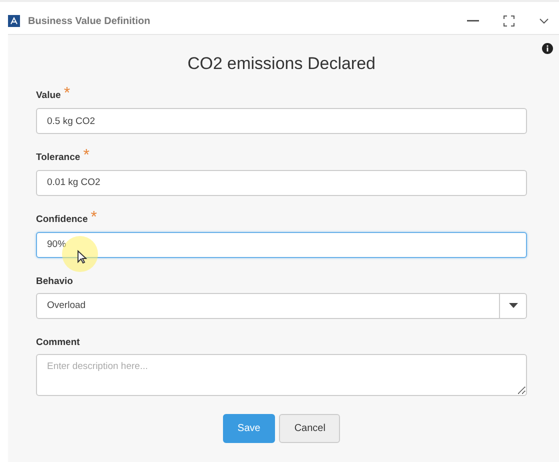 The image size is (559, 462). Describe the element at coordinates (58, 343) in the screenshot. I see `field-label: Comment` at that location.